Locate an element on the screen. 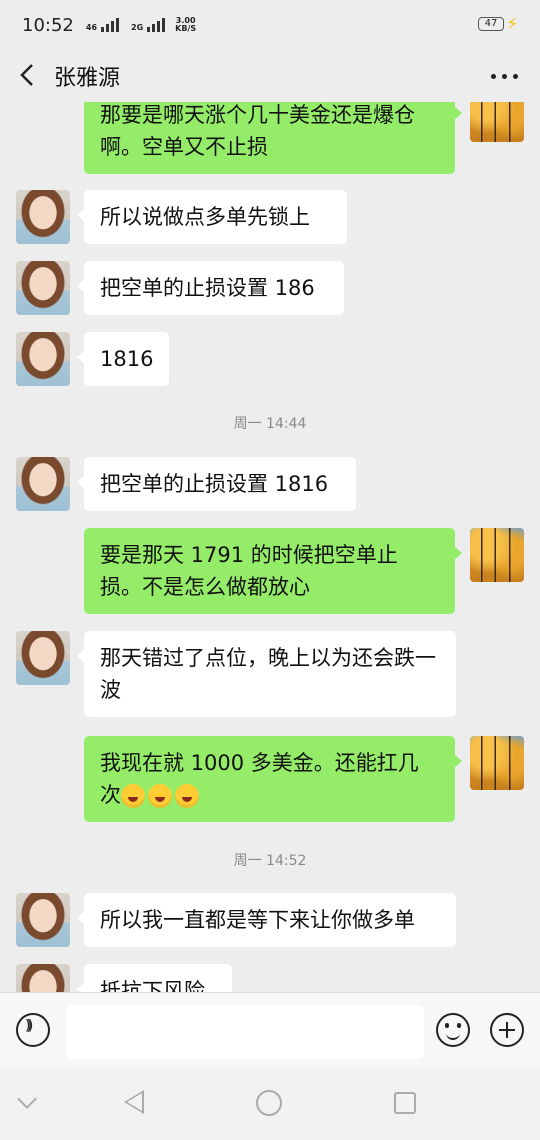 The width and height of the screenshot is (540, 1140). contact-message-bubble: 1816 is located at coordinates (123, 359).